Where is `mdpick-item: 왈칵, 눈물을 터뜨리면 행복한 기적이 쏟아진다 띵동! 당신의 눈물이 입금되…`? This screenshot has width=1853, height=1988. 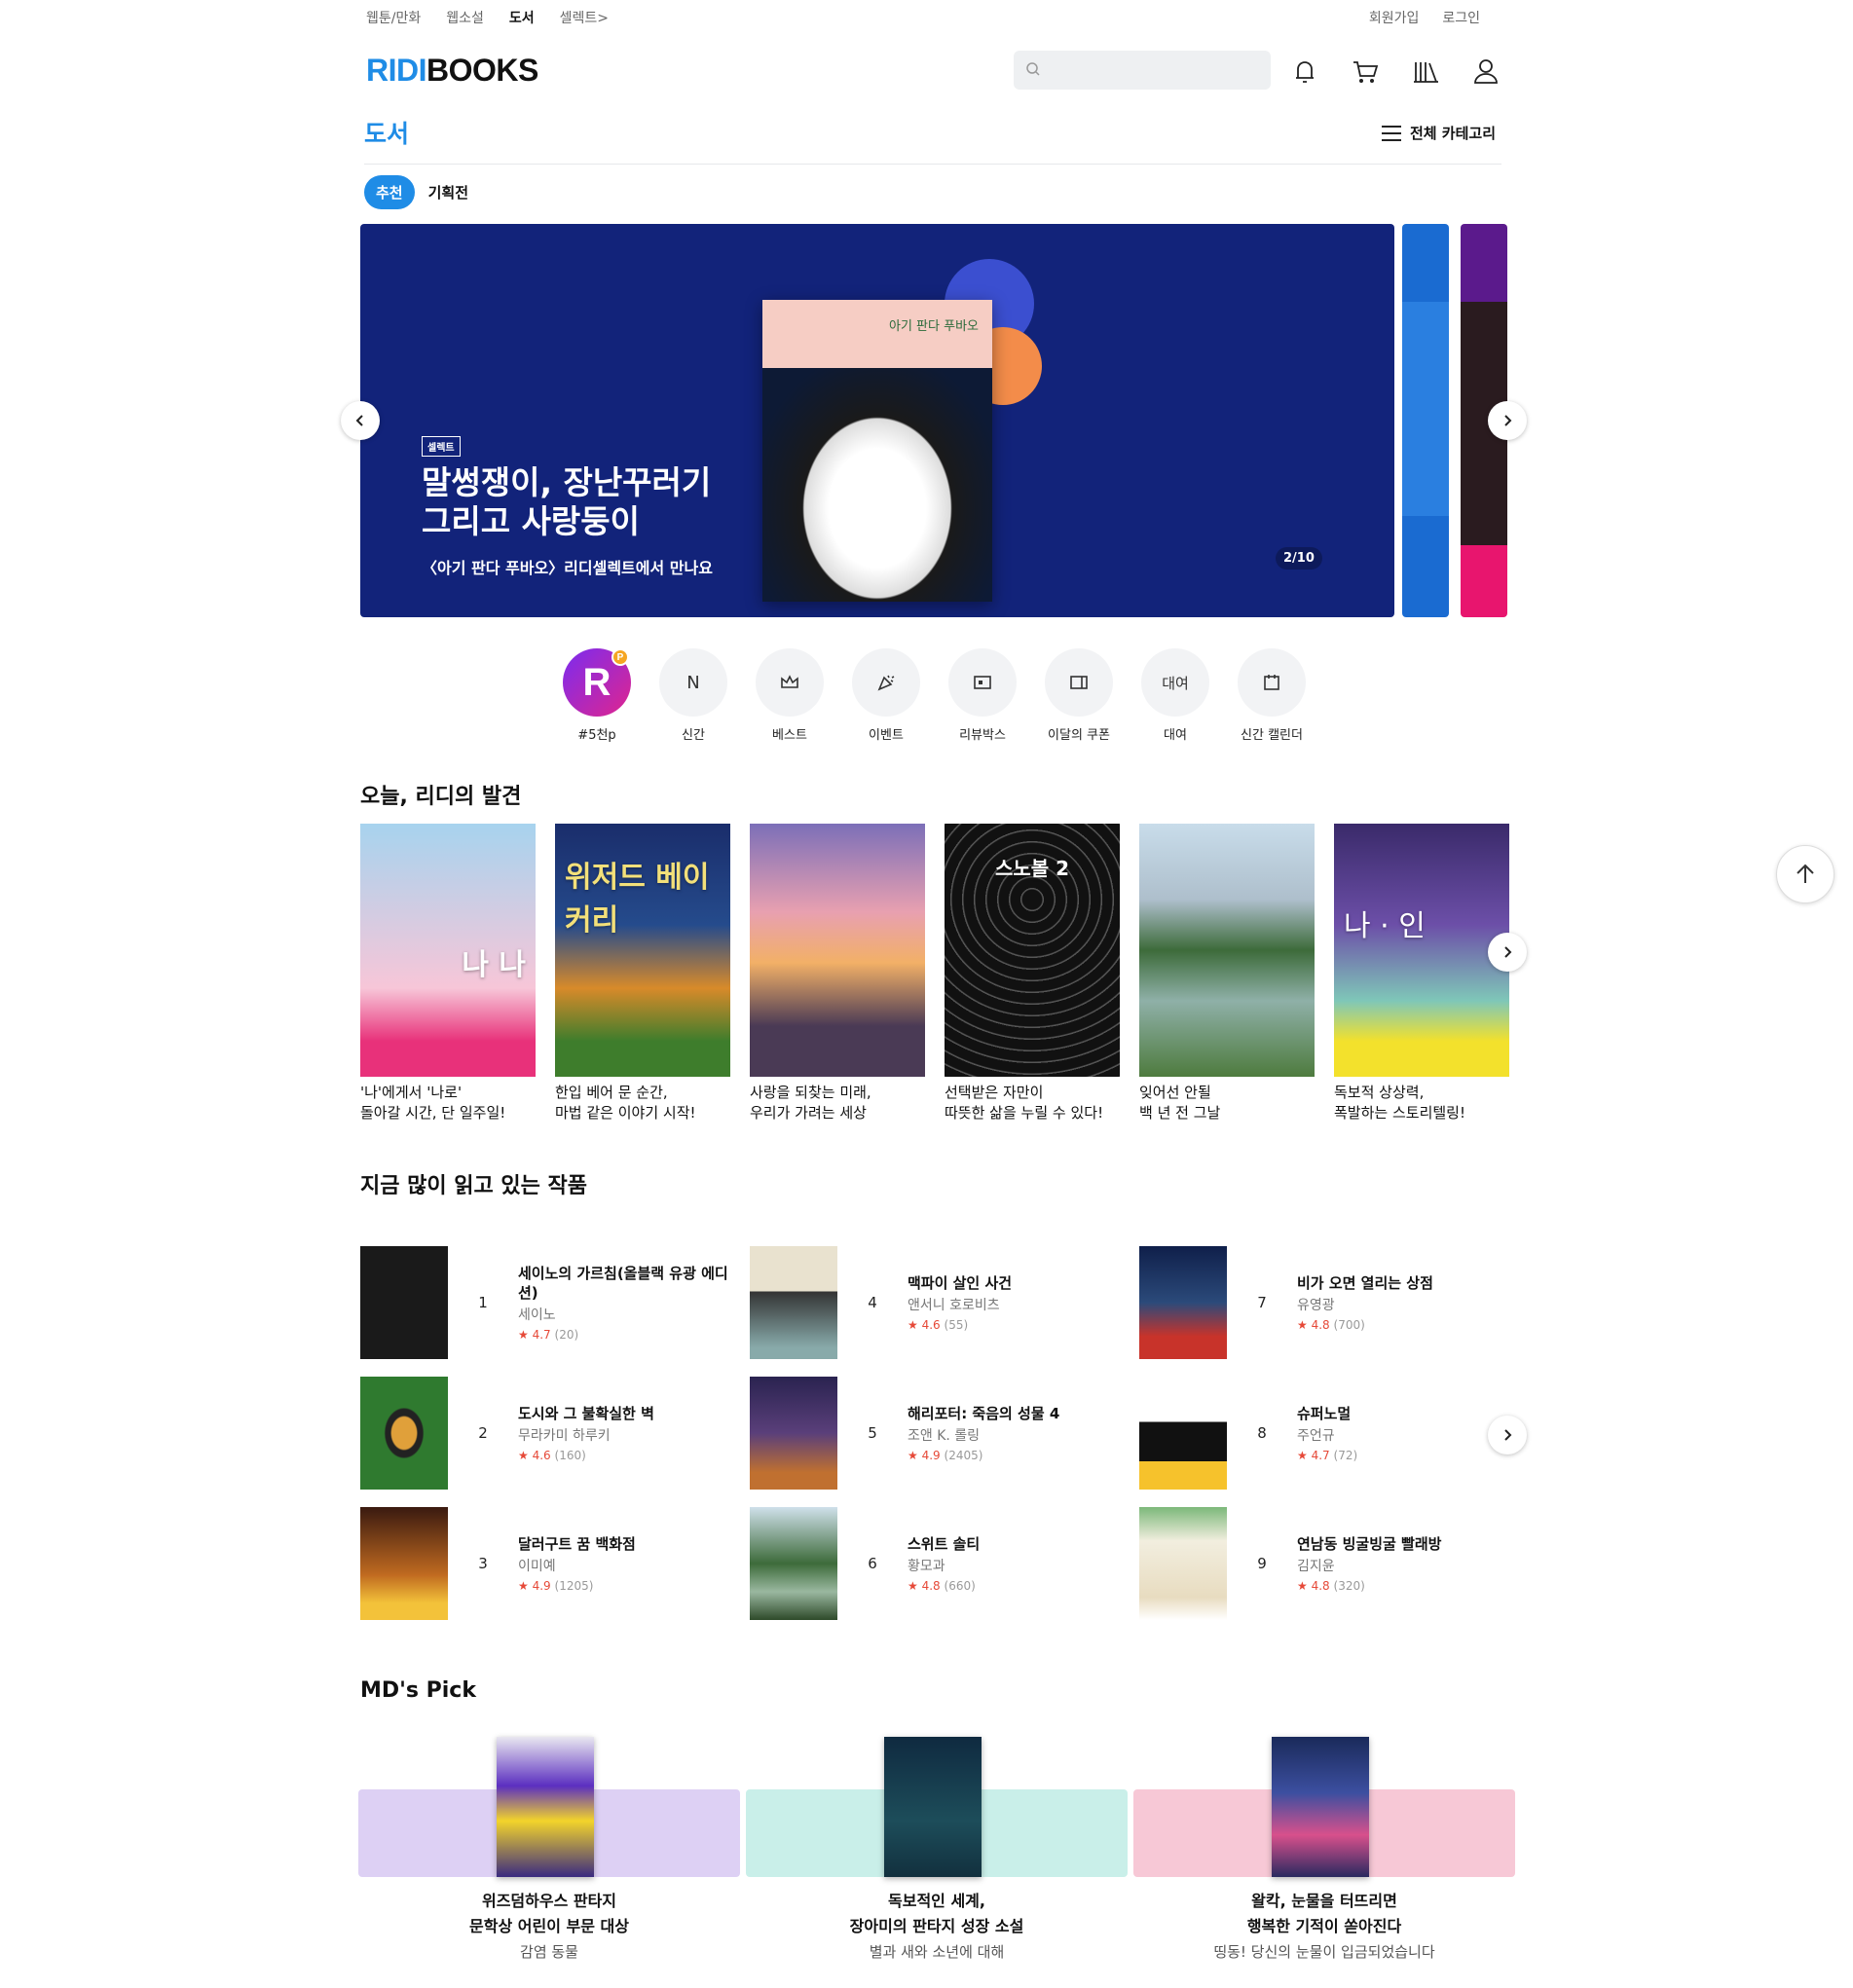 mdpick-item: 왈칵, 눈물을 터뜨리면 행복한 기적이 쏟아진다 띵동! 당신의 눈물이 입금되… is located at coordinates (1324, 1853).